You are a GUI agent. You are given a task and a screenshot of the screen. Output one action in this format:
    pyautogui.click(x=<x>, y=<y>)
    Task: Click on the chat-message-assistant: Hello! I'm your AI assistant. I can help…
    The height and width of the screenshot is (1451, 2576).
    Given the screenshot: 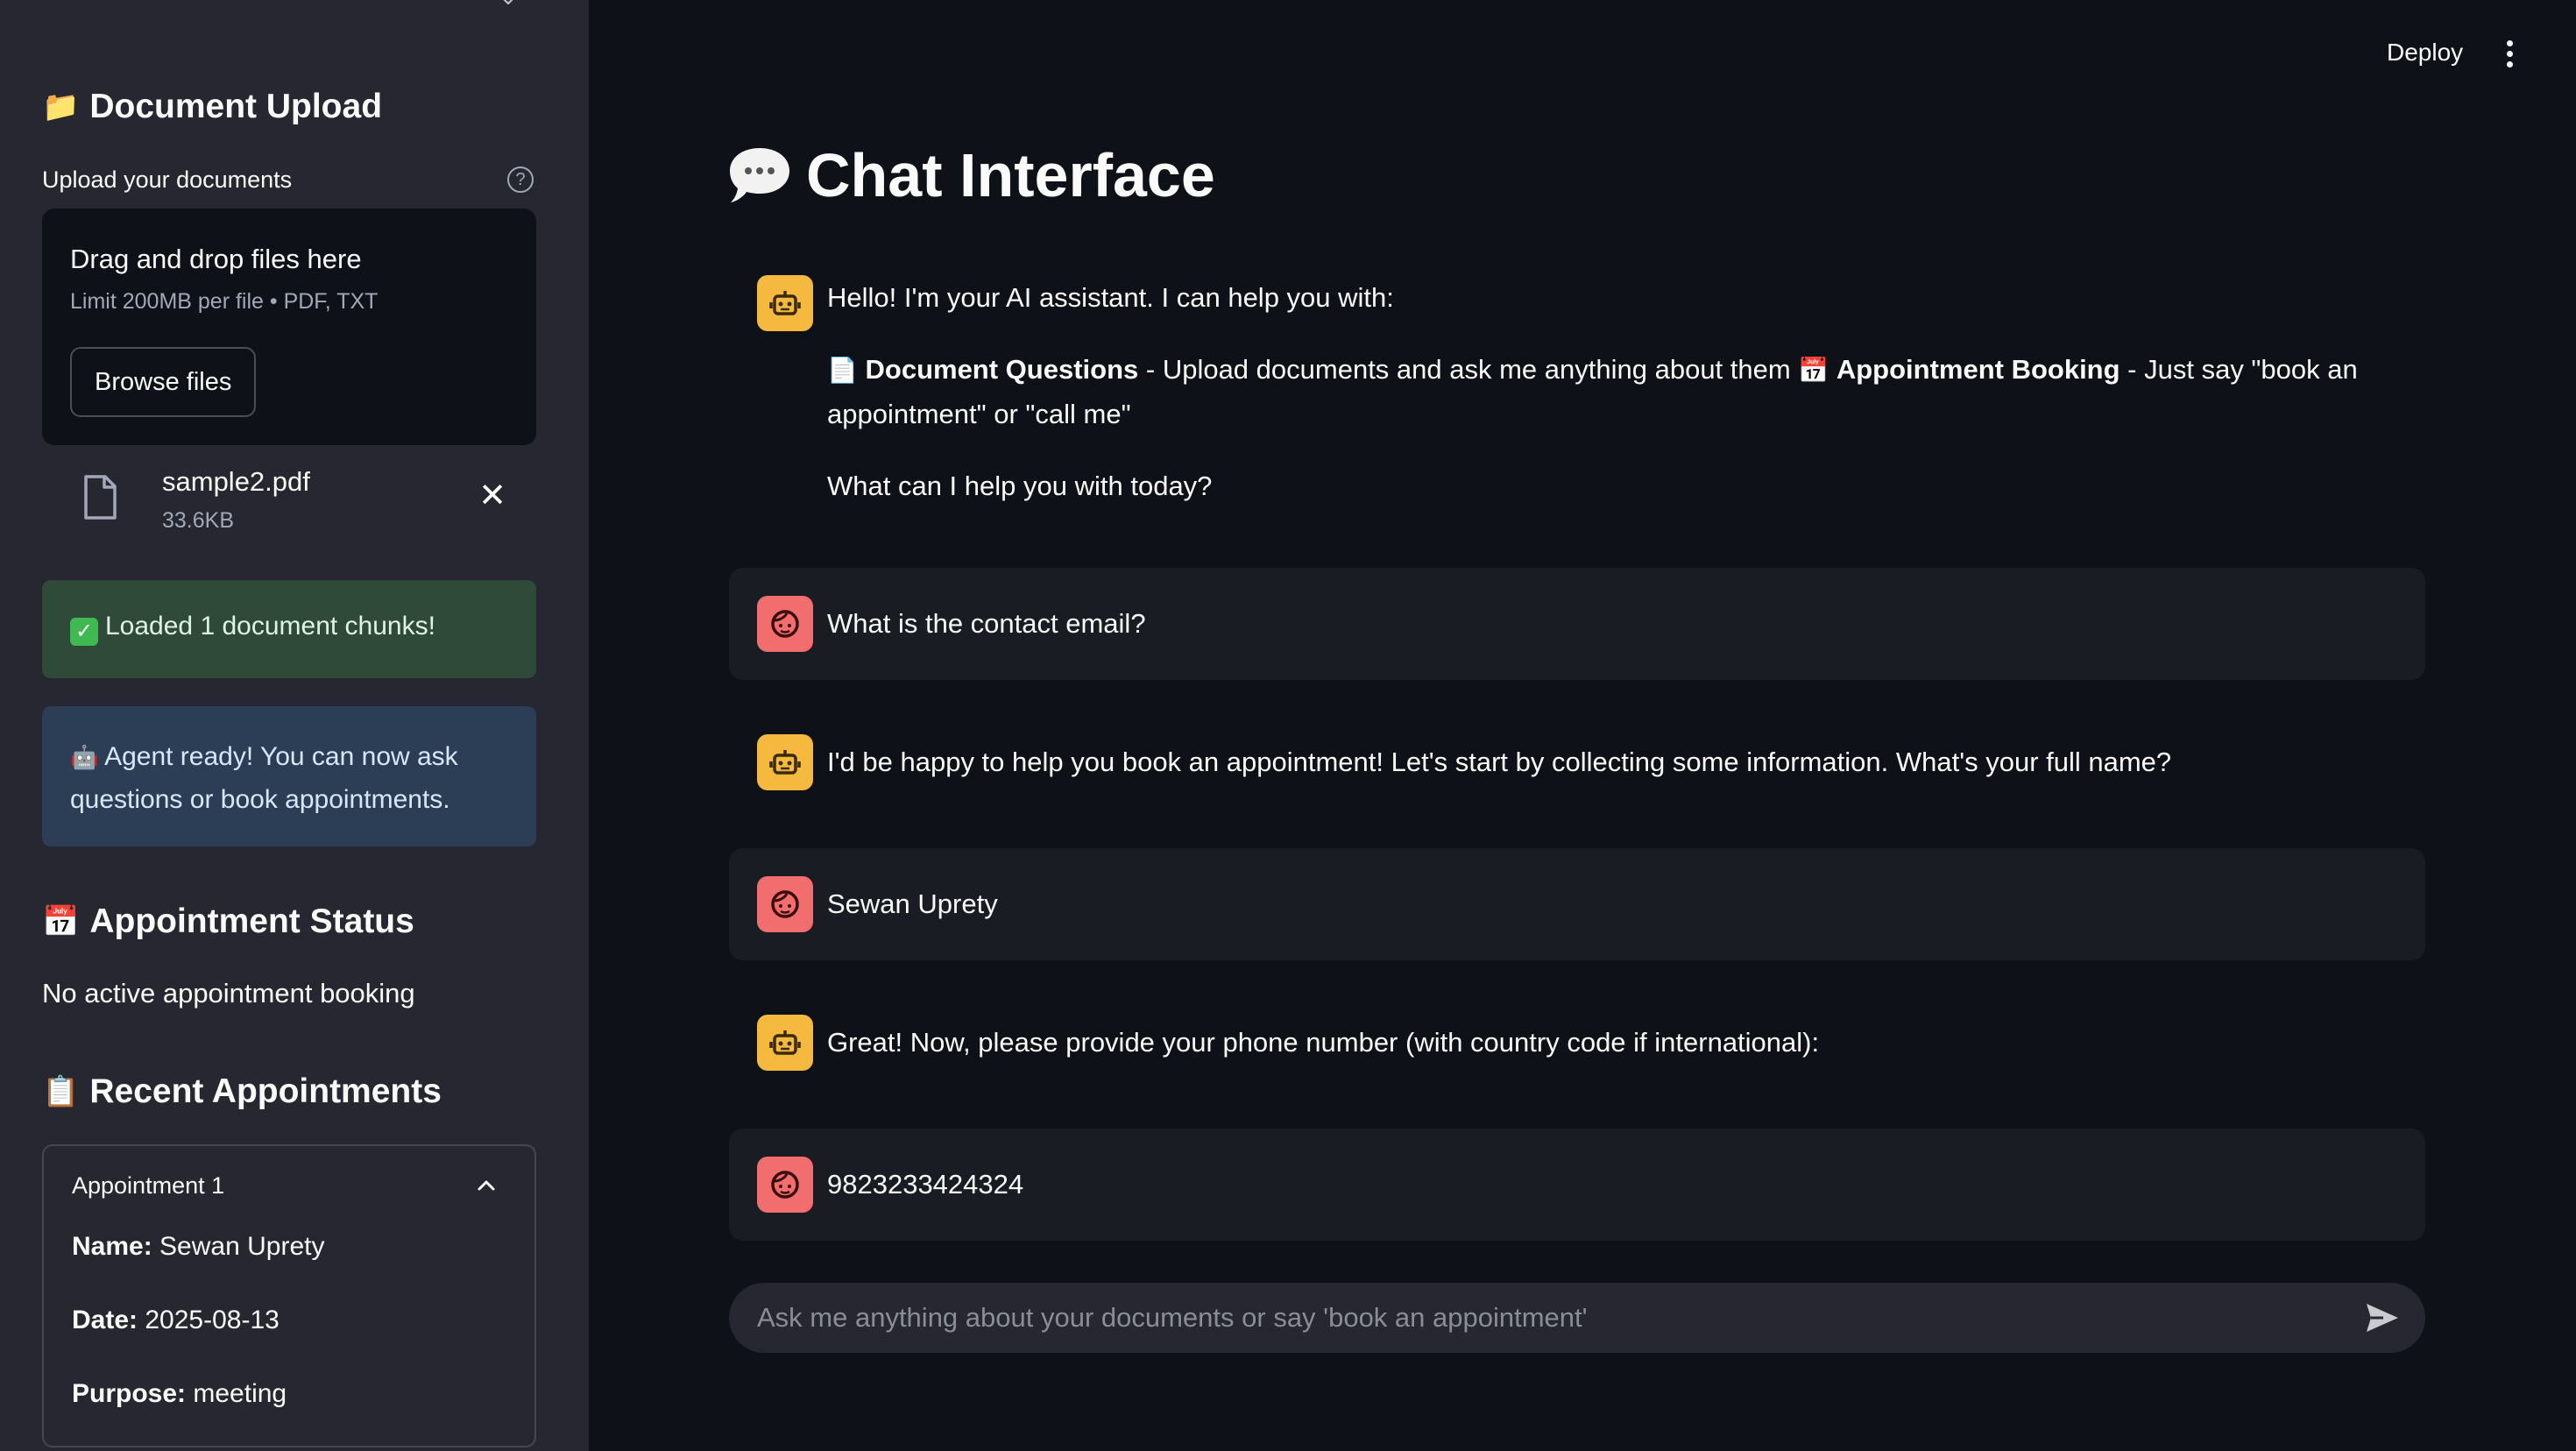 What is the action you would take?
    pyautogui.click(x=1577, y=394)
    